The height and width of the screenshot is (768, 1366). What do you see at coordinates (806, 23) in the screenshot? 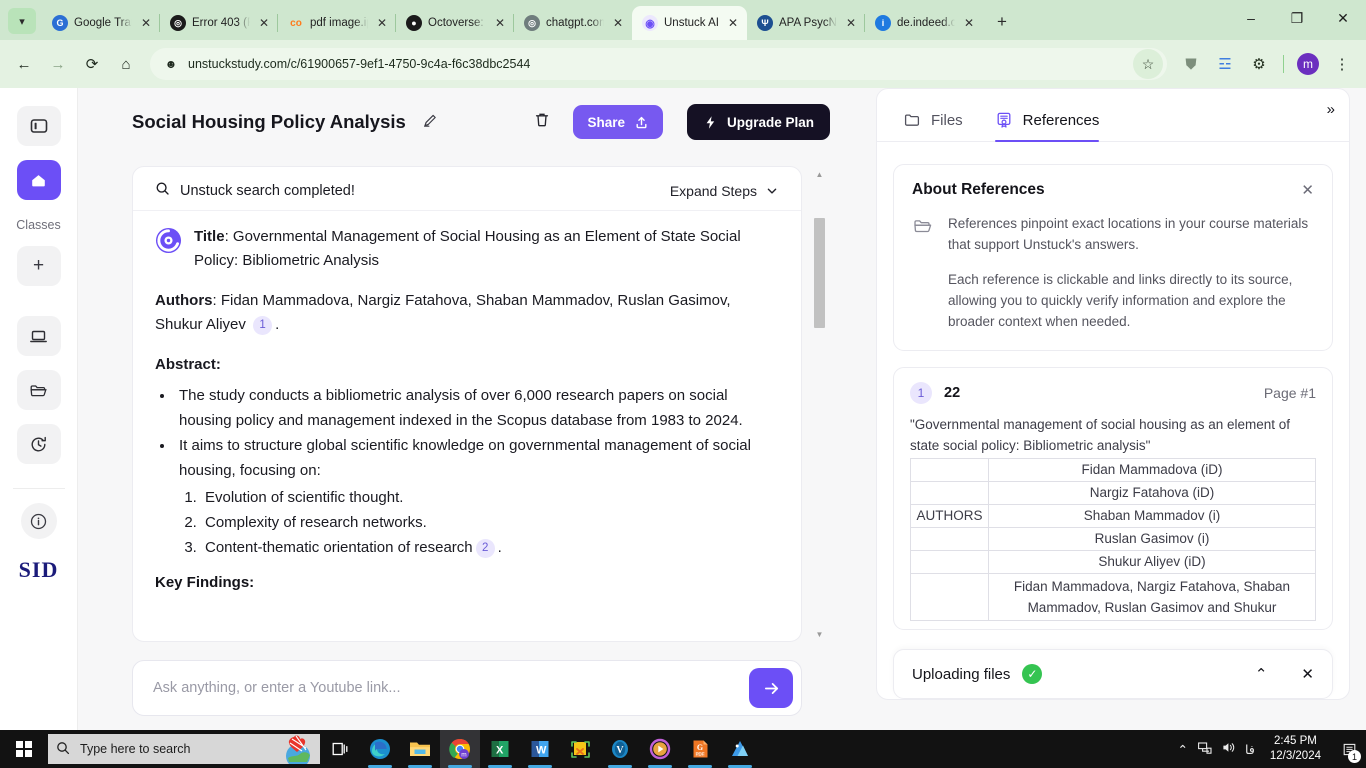
I see `browser-tab: Ψ APA PsycNet ✕` at bounding box center [806, 23].